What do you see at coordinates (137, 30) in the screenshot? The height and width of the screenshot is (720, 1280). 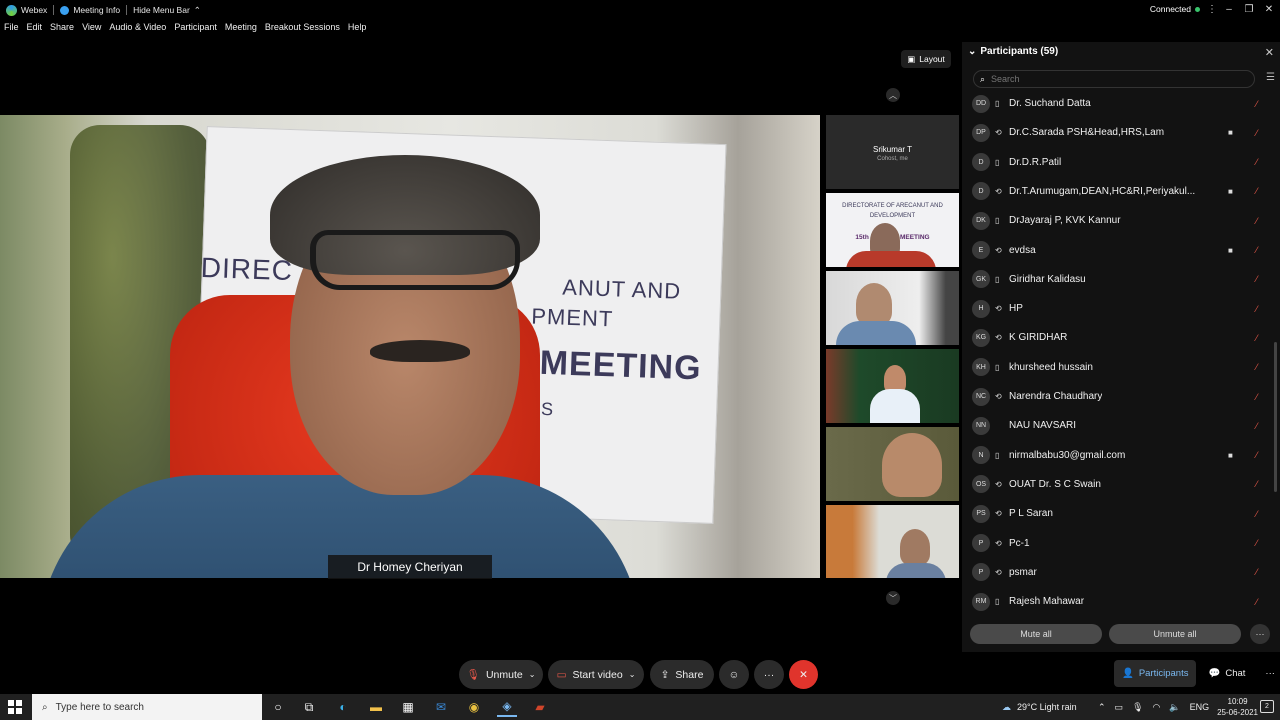 I see `menu-audio-video: Audio & Video` at bounding box center [137, 30].